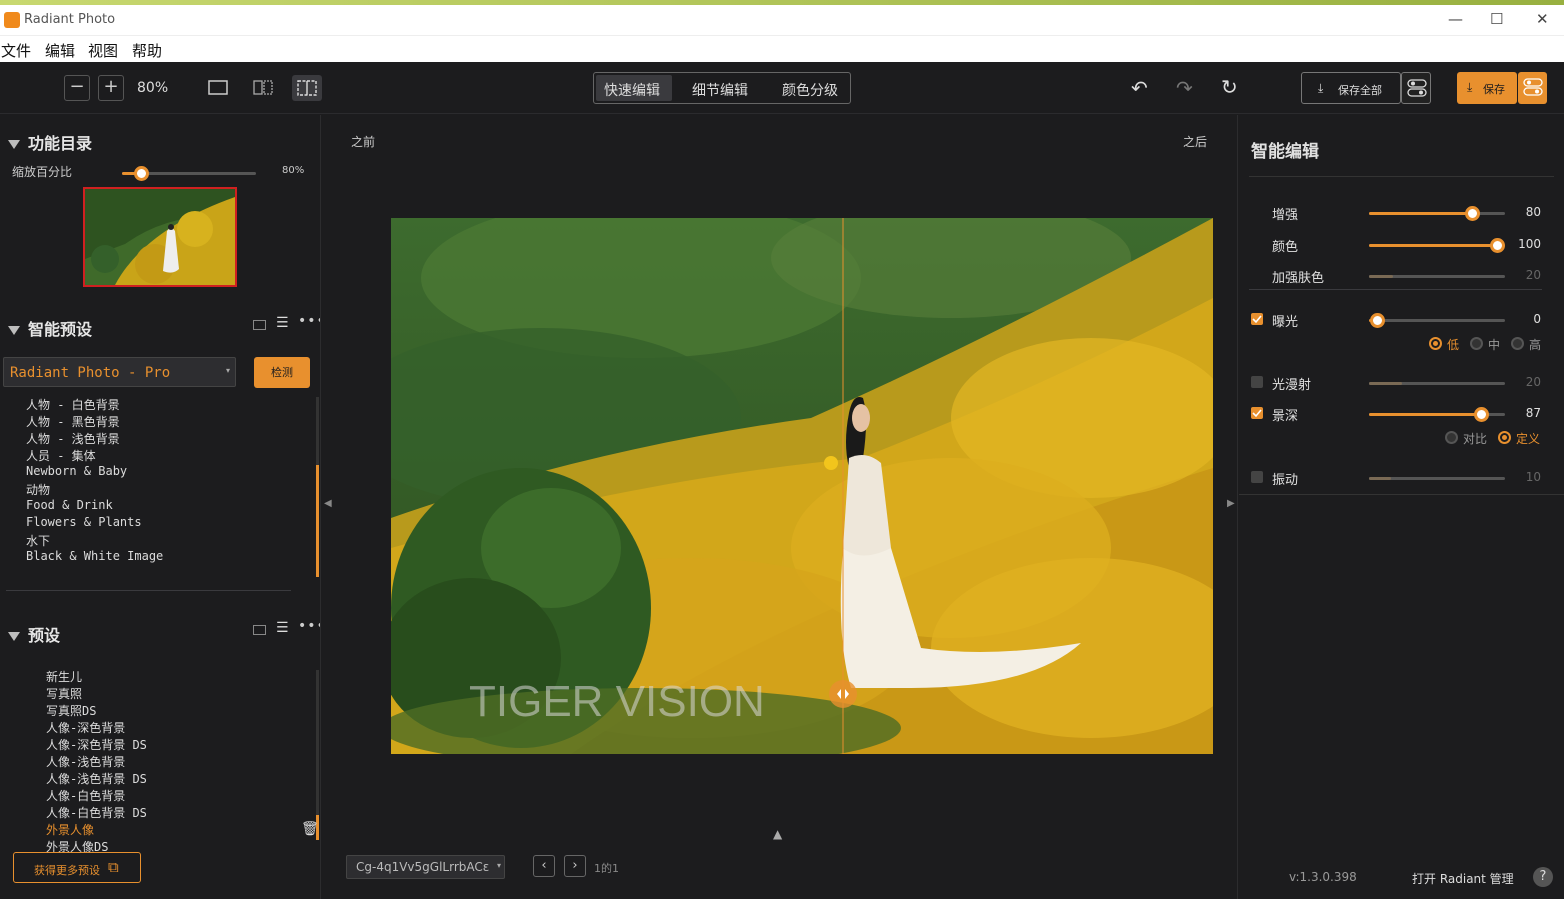 The image size is (1564, 899). Describe the element at coordinates (777, 834) in the screenshot. I see `filmstrip-toggle-icon: ▲` at that location.